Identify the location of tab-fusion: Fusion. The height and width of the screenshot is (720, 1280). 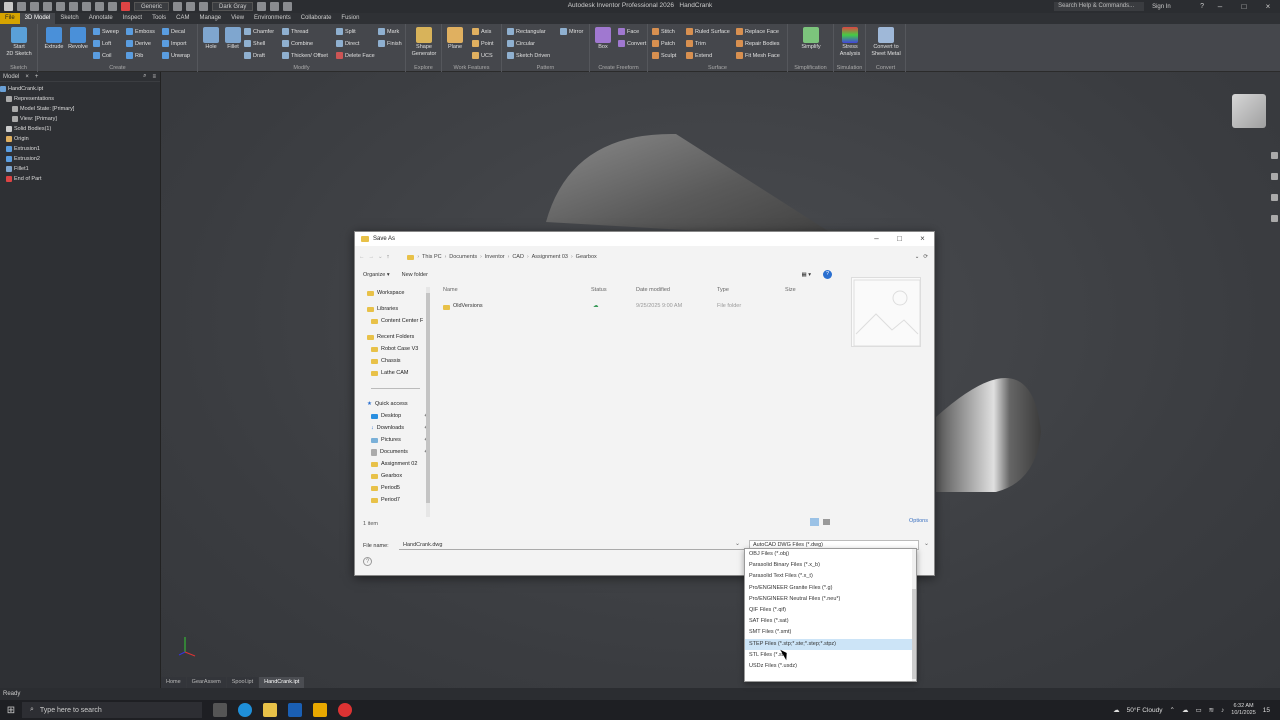
(350, 18).